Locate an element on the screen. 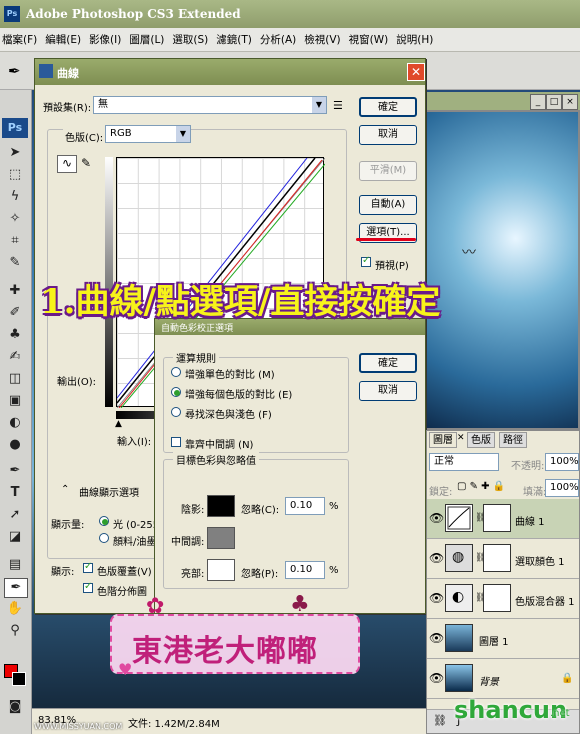  highlights-swatch is located at coordinates (221, 570).